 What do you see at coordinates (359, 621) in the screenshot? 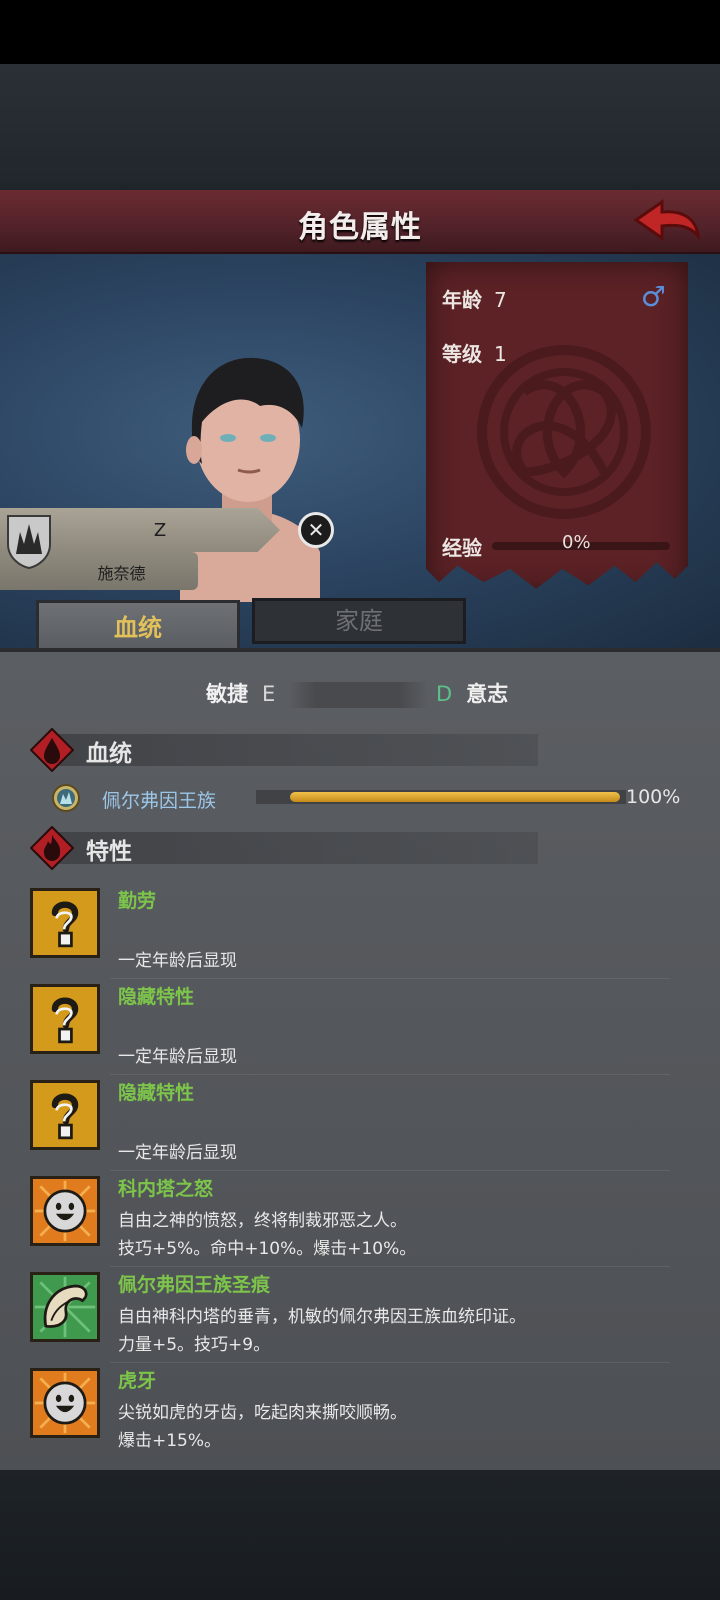
I see `tab-family: 家庭` at bounding box center [359, 621].